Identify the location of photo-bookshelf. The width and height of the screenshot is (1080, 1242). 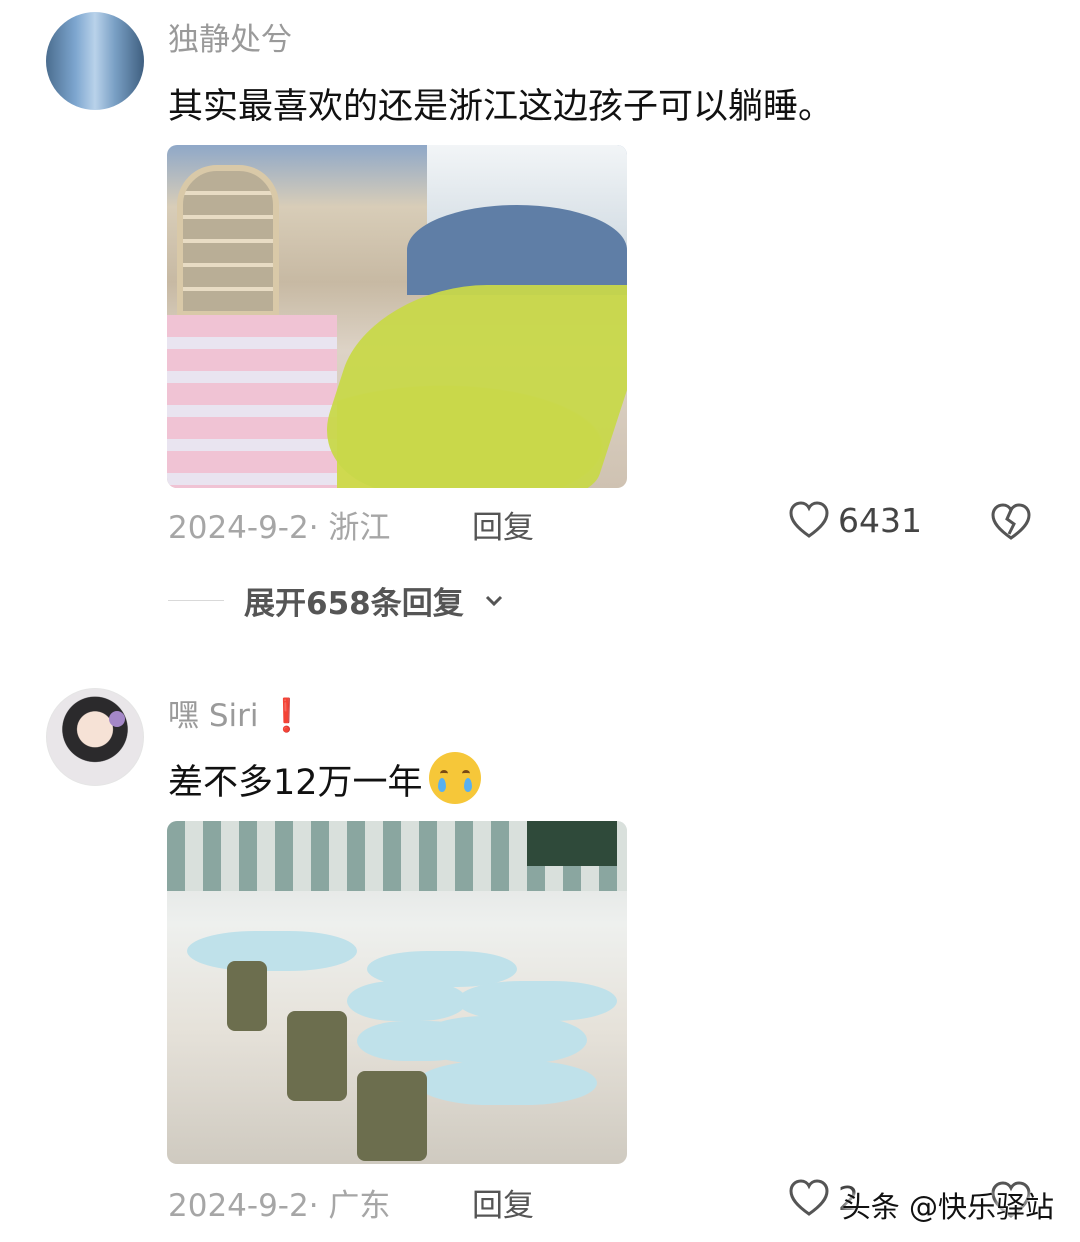
(228, 241).